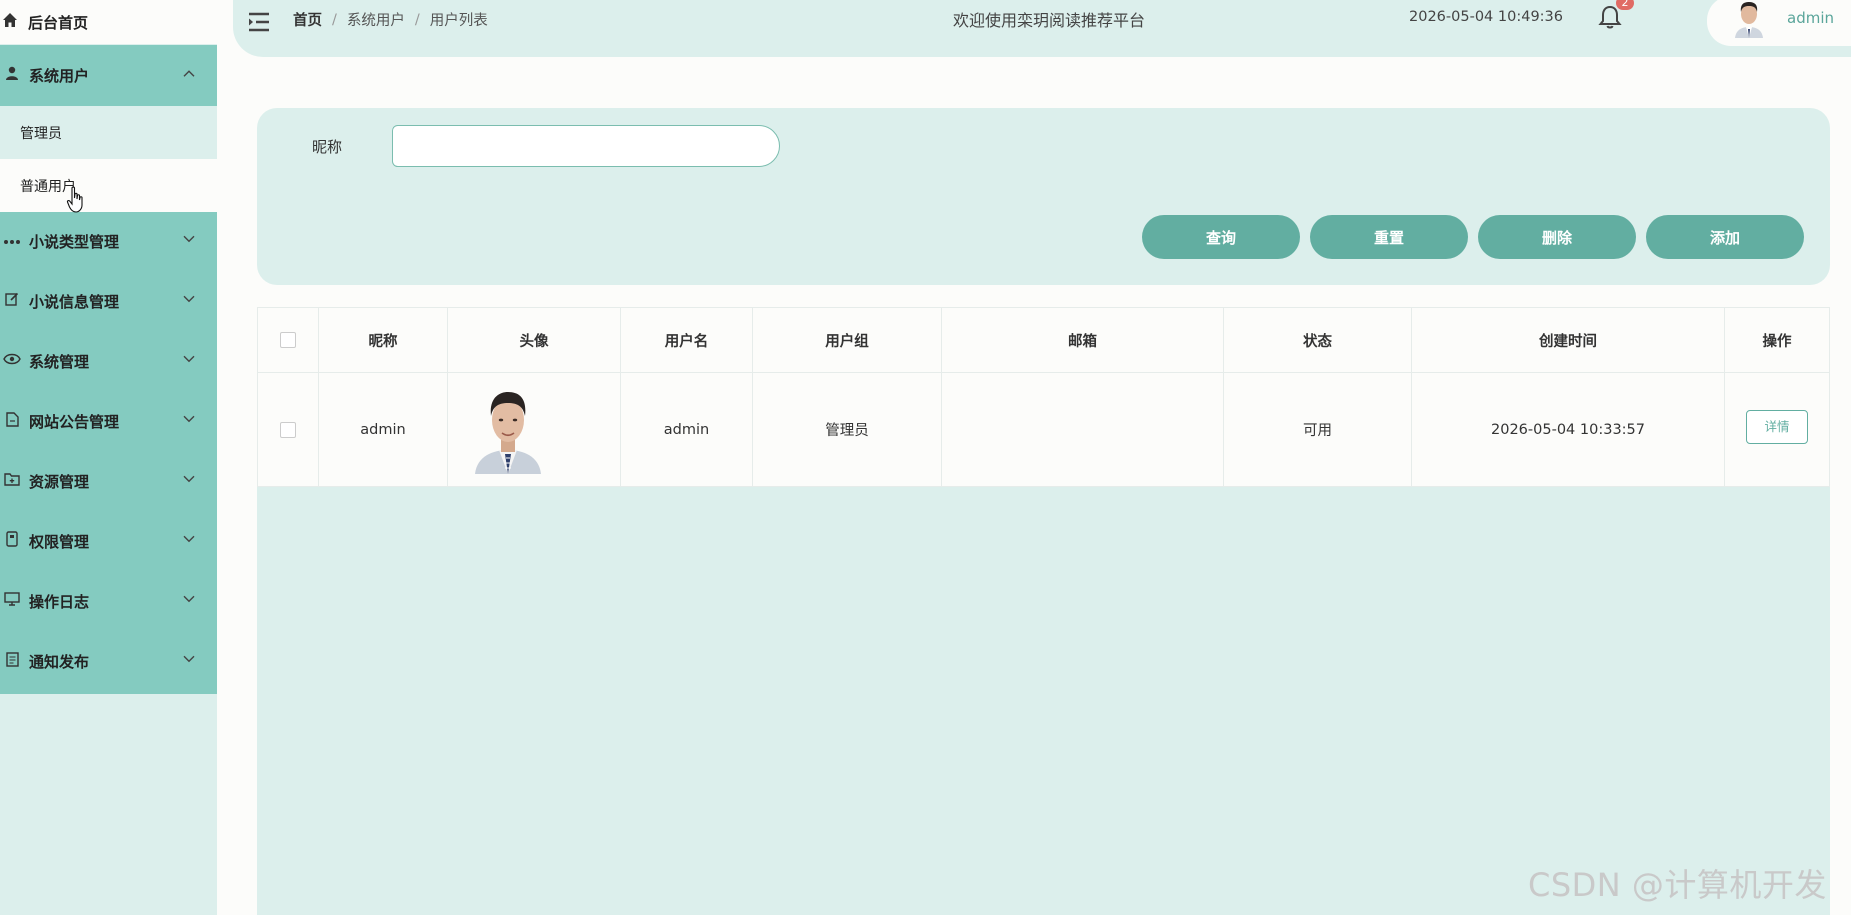 The image size is (1851, 915). Describe the element at coordinates (1777, 426) in the screenshot. I see `detail-button: 详情` at that location.